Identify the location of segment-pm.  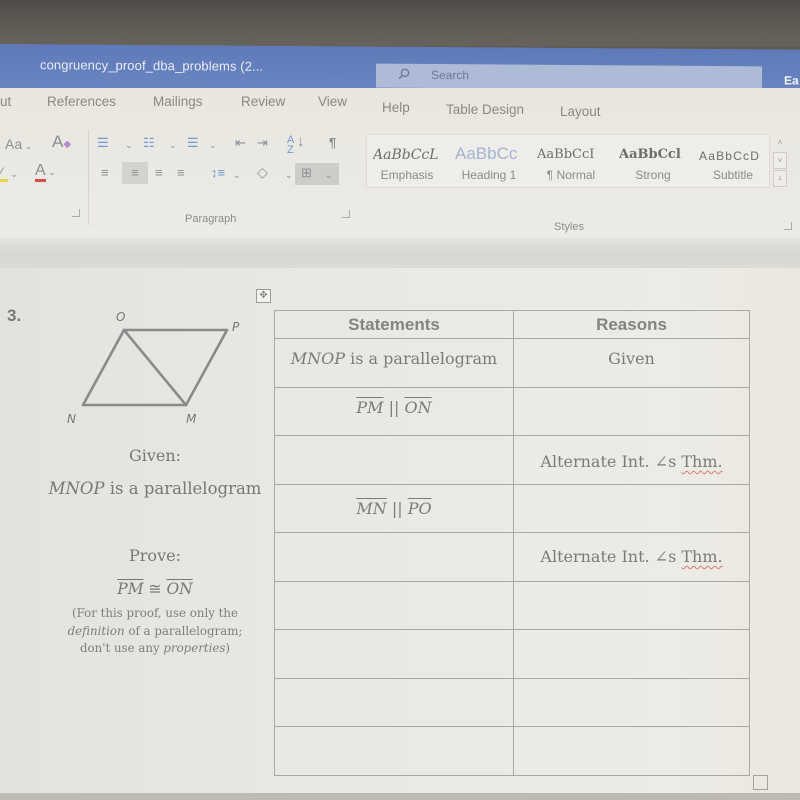
(206, 367).